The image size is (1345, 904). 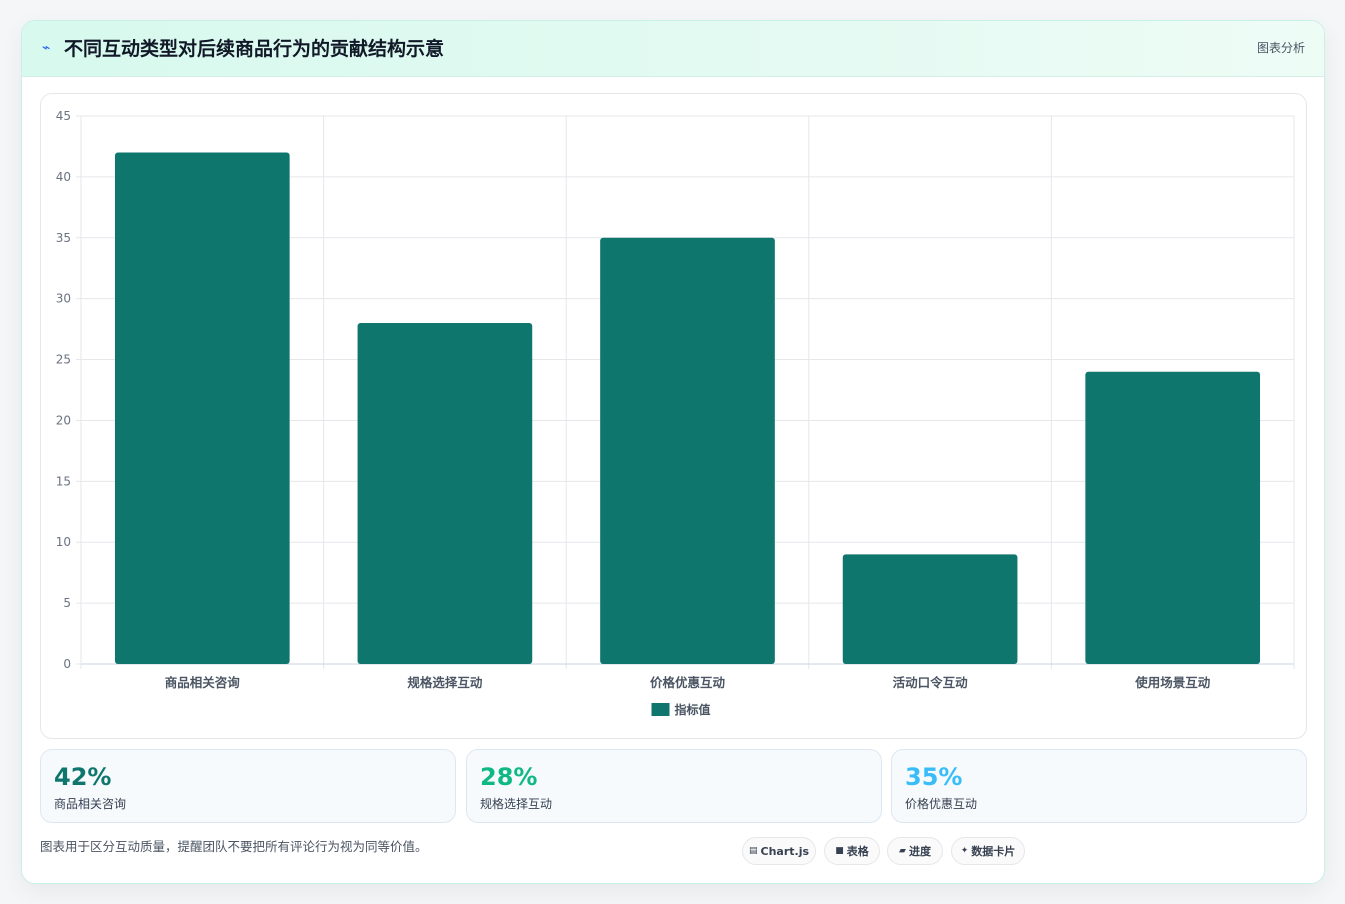 What do you see at coordinates (660, 709) in the screenshot?
I see `legend-swatch` at bounding box center [660, 709].